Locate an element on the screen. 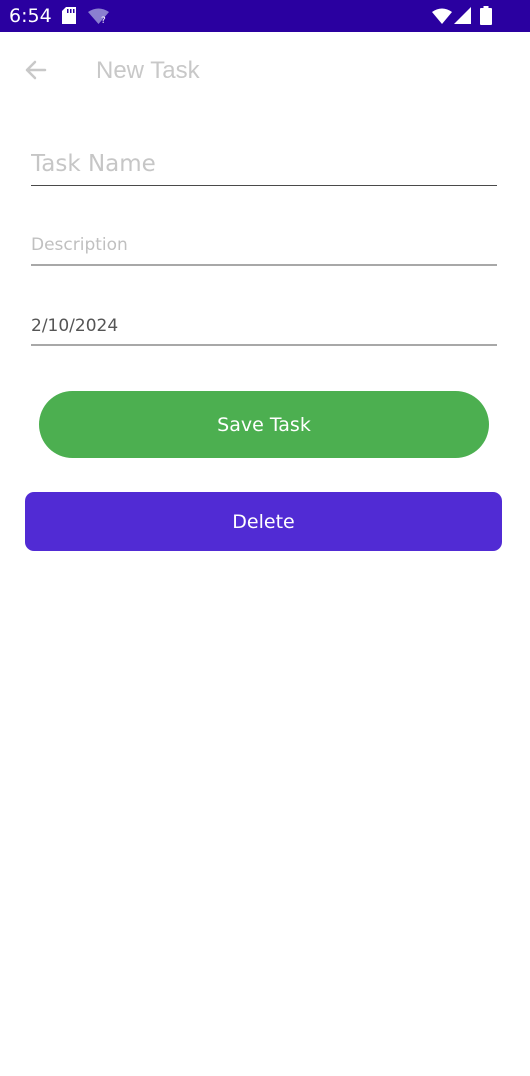  date-field: 2/10/2024 is located at coordinates (264, 328).